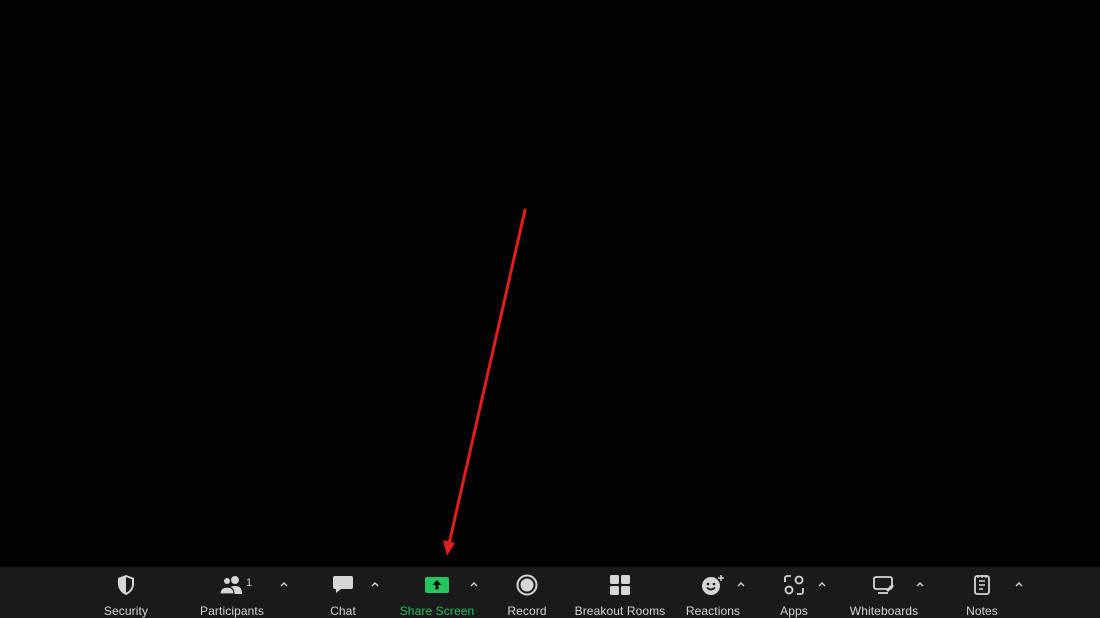 This screenshot has height=618, width=1100. I want to click on apps-options-caret, so click(822, 584).